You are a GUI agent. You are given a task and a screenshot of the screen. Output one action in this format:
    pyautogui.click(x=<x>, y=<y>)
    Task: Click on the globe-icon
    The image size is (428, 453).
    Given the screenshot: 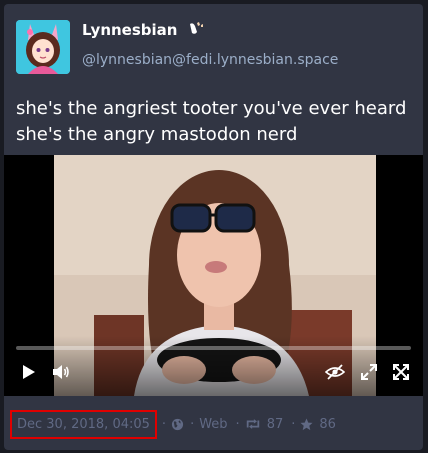 What is the action you would take?
    pyautogui.click(x=177, y=424)
    